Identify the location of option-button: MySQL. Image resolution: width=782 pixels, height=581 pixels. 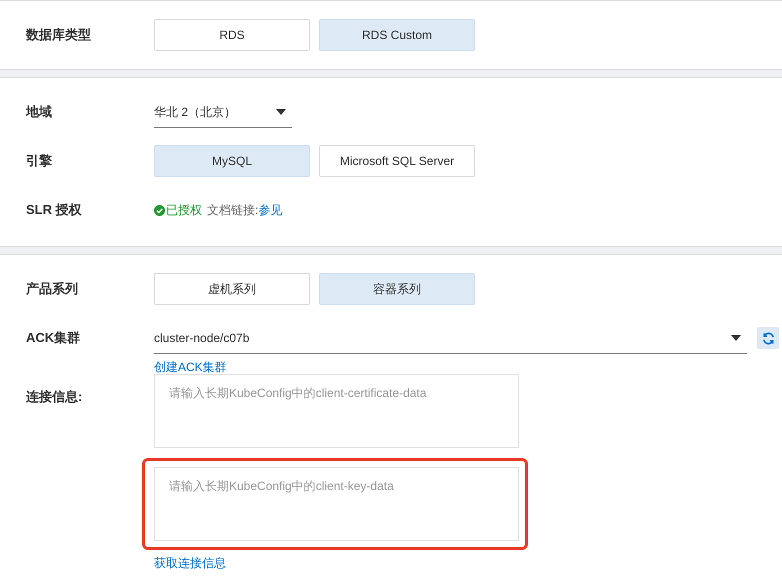
(232, 161).